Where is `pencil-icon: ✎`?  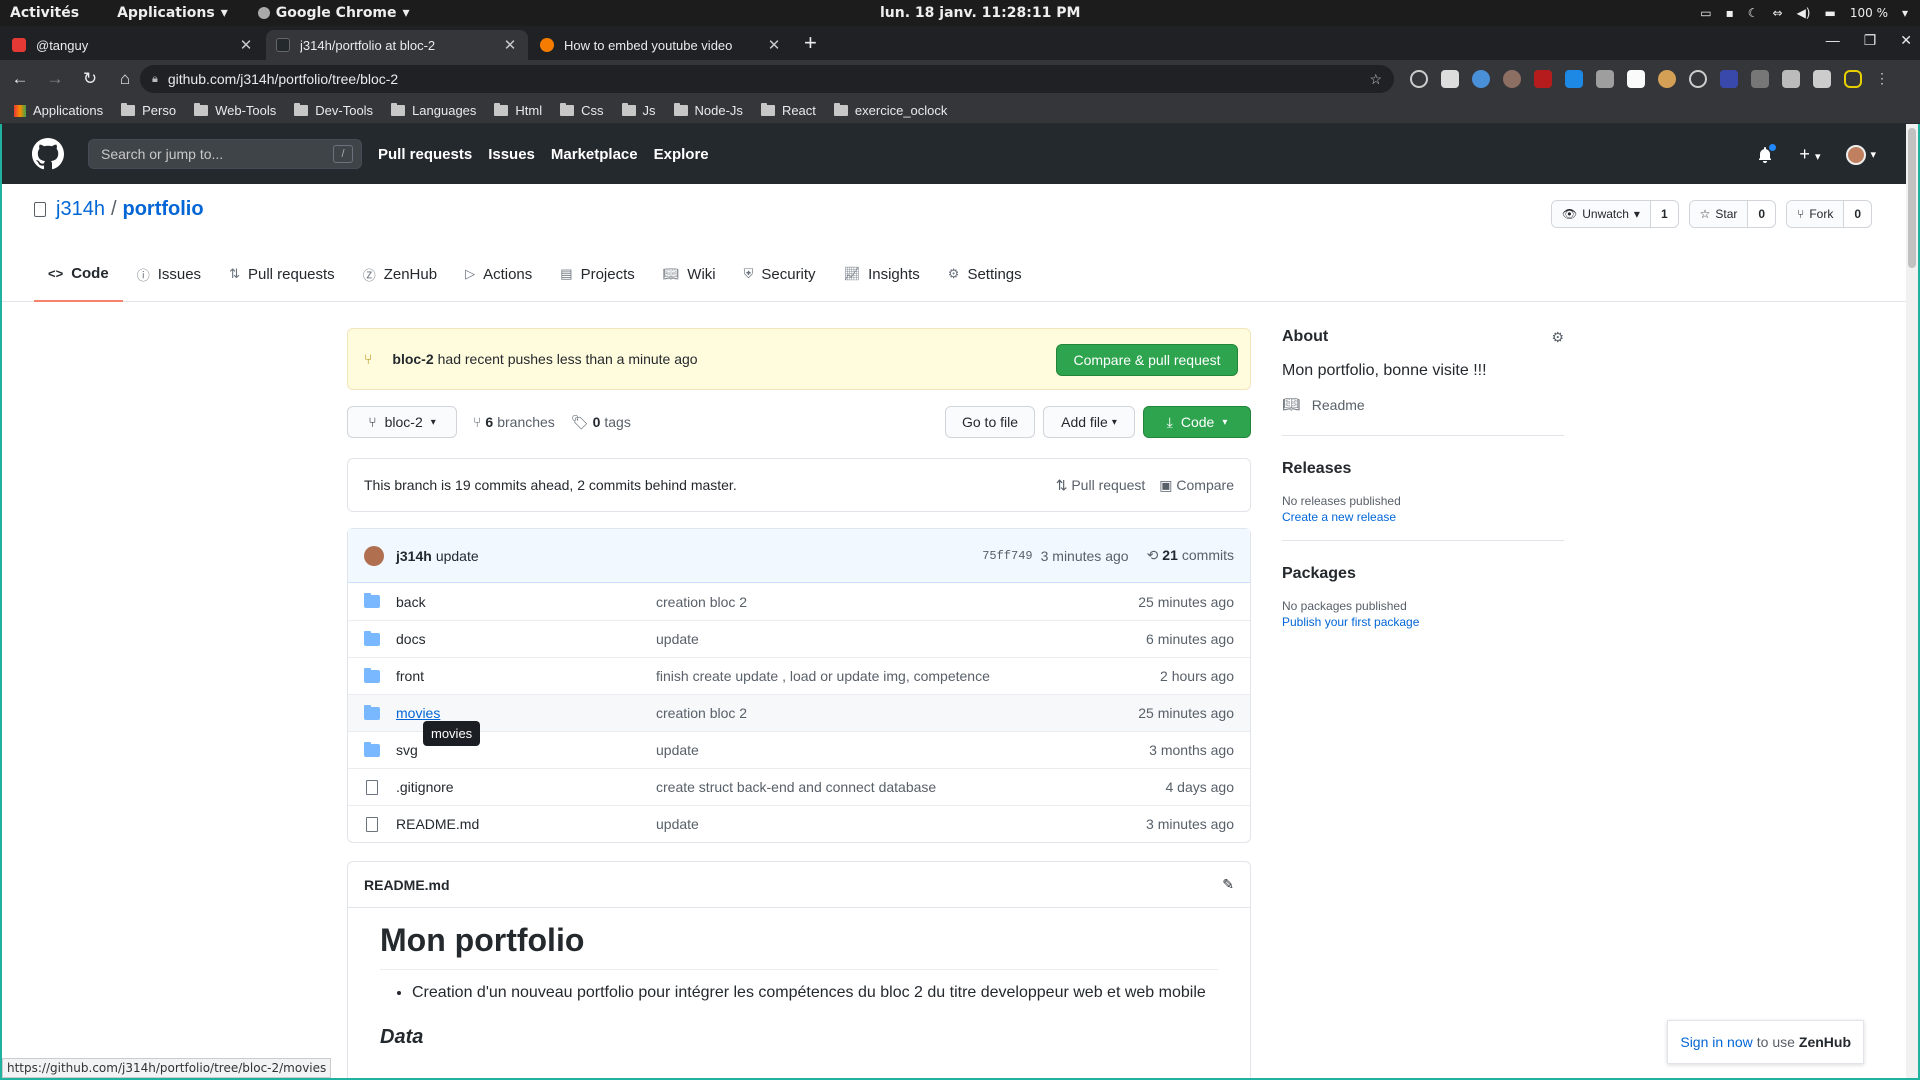
pencil-icon: ✎ is located at coordinates (1228, 884).